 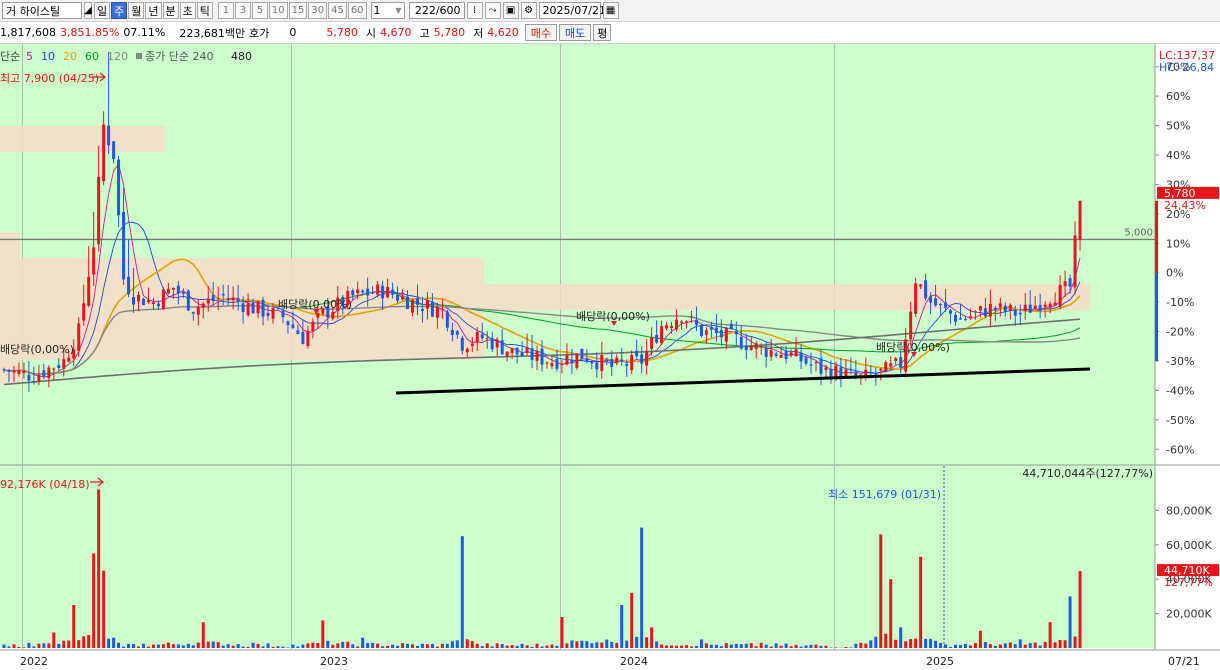 What do you see at coordinates (225, 10) in the screenshot?
I see `interval-btn-1: 1` at bounding box center [225, 10].